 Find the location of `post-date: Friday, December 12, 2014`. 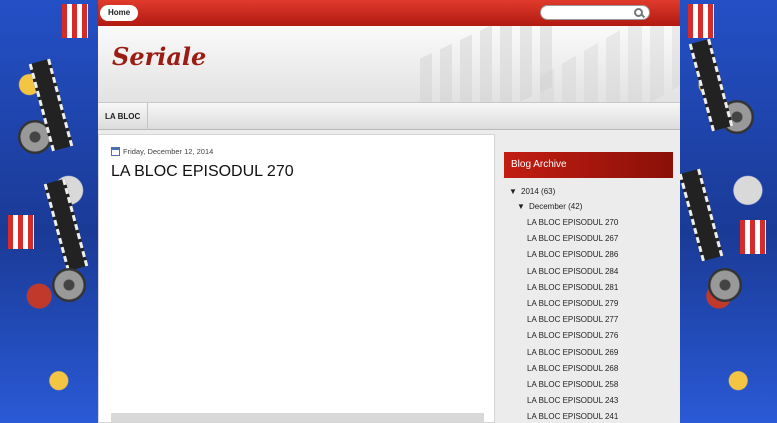

post-date: Friday, December 12, 2014 is located at coordinates (162, 151).